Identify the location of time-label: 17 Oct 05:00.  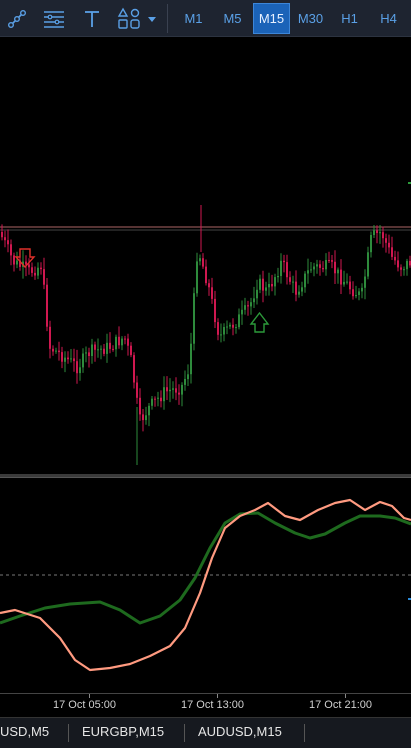
(84, 705).